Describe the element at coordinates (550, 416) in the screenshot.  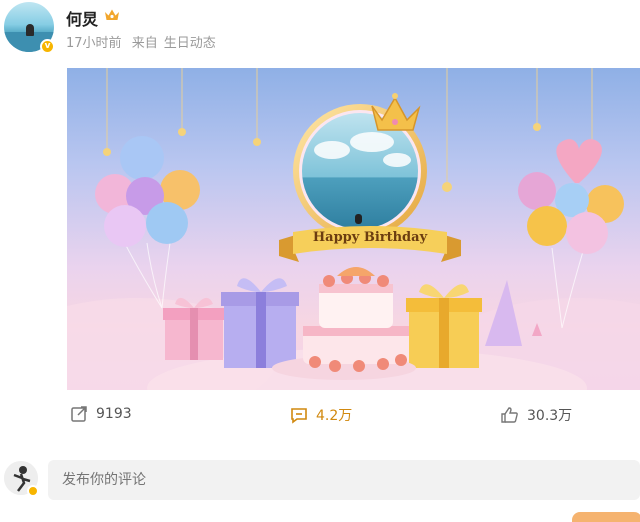
I see `like-count: 30.3万` at that location.